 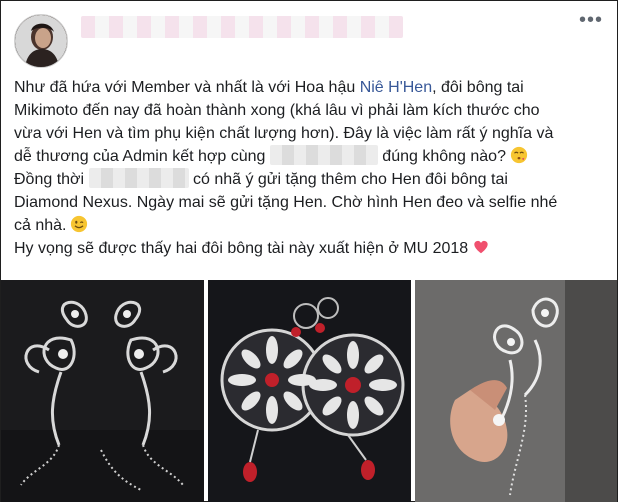 I want to click on kissing-face-emoji, so click(x=519, y=155).